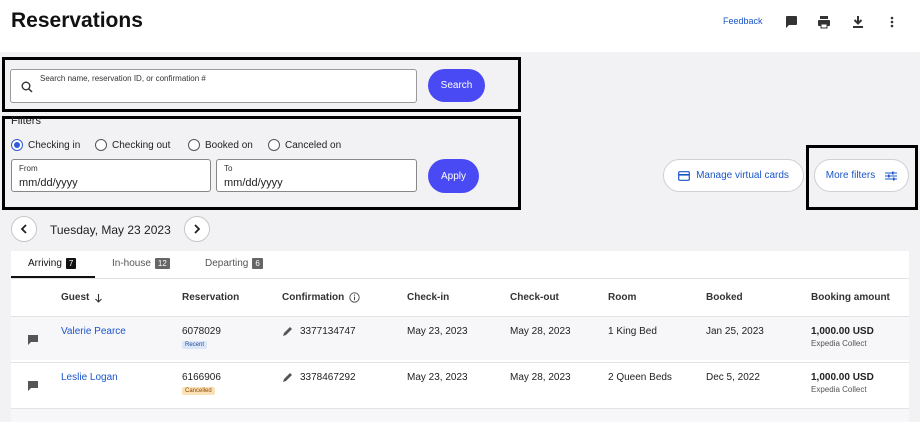 The width and height of the screenshot is (920, 422). What do you see at coordinates (89, 377) in the screenshot?
I see `guest-name-link: Leslie Logan` at bounding box center [89, 377].